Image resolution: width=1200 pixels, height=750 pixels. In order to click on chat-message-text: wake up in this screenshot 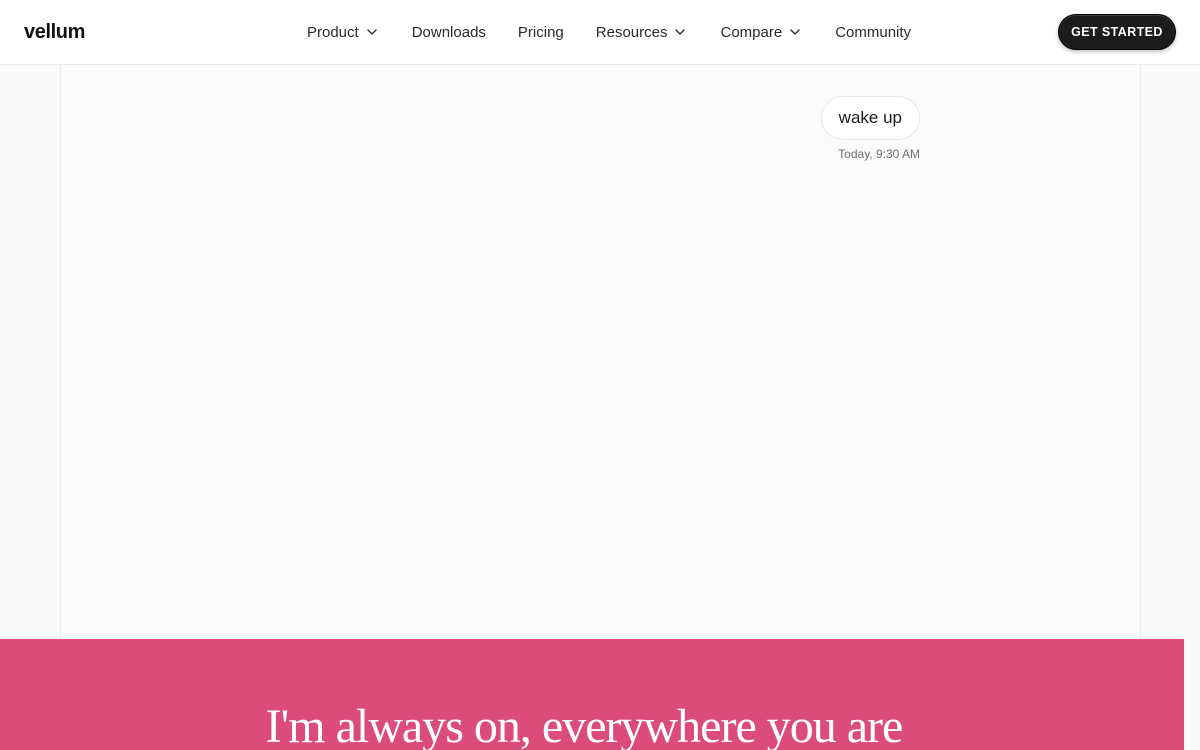, I will do `click(870, 117)`.